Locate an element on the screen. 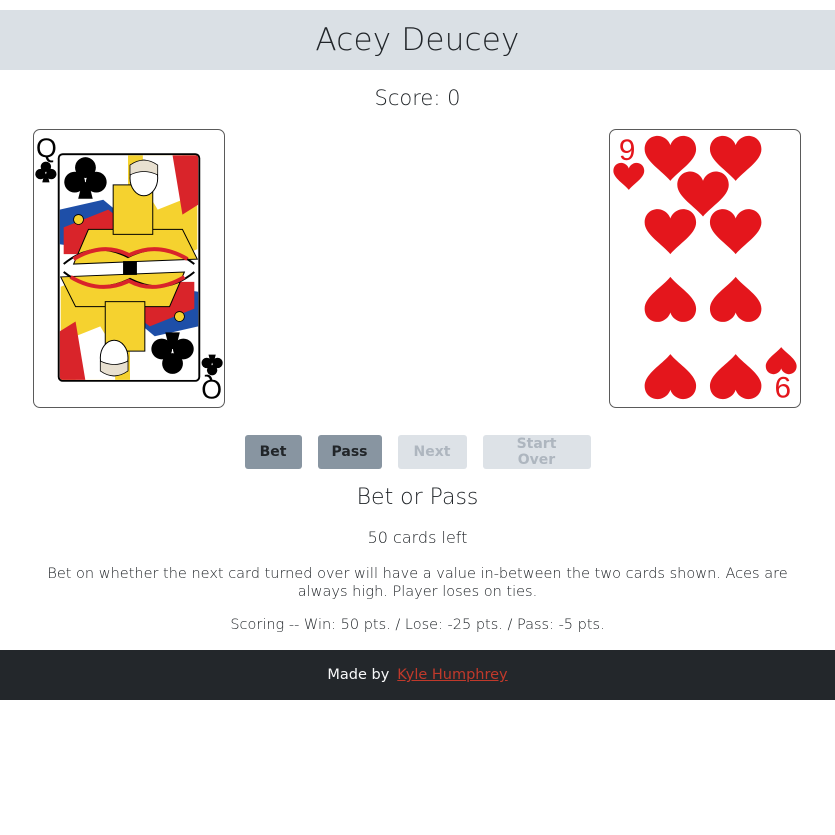 Image resolution: width=835 pixels, height=835 pixels. next-button: Next is located at coordinates (432, 452).